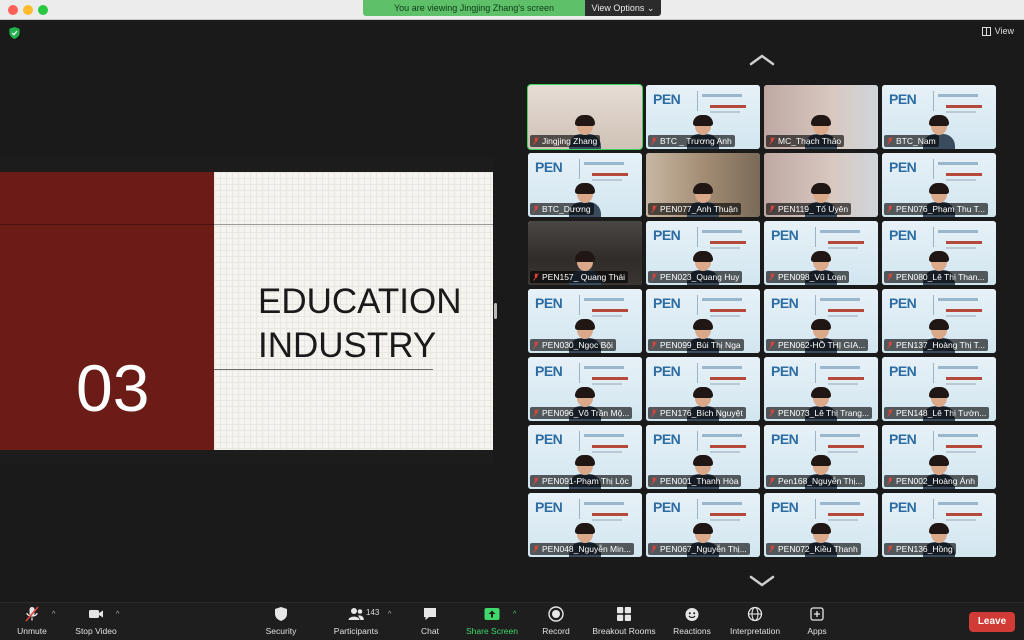 This screenshot has height=640, width=1024. Describe the element at coordinates (585, 185) in the screenshot. I see `participant-tile: PEN BTC_Dương` at that location.